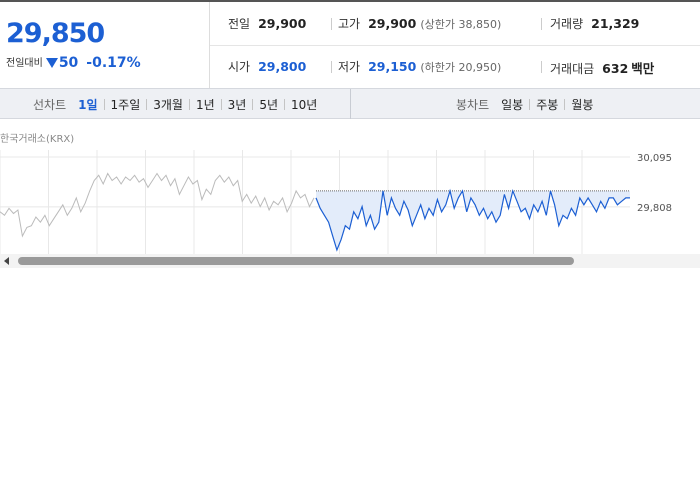 This screenshot has width=700, height=490. What do you see at coordinates (595, 23) in the screenshot?
I see `stat-volume: 거래량 21,329` at bounding box center [595, 23].